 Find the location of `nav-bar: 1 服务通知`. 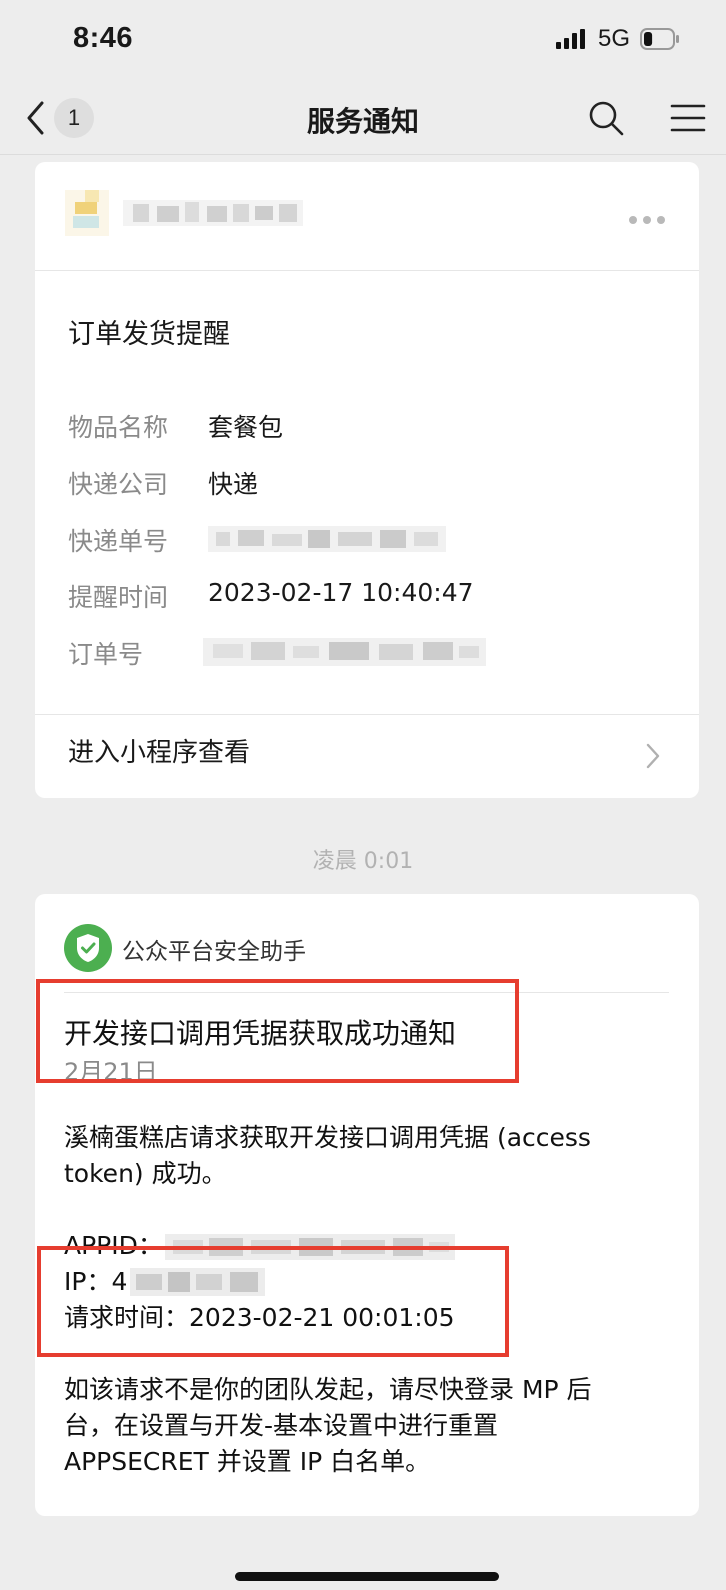

nav-bar: 1 服务通知 is located at coordinates (363, 118).